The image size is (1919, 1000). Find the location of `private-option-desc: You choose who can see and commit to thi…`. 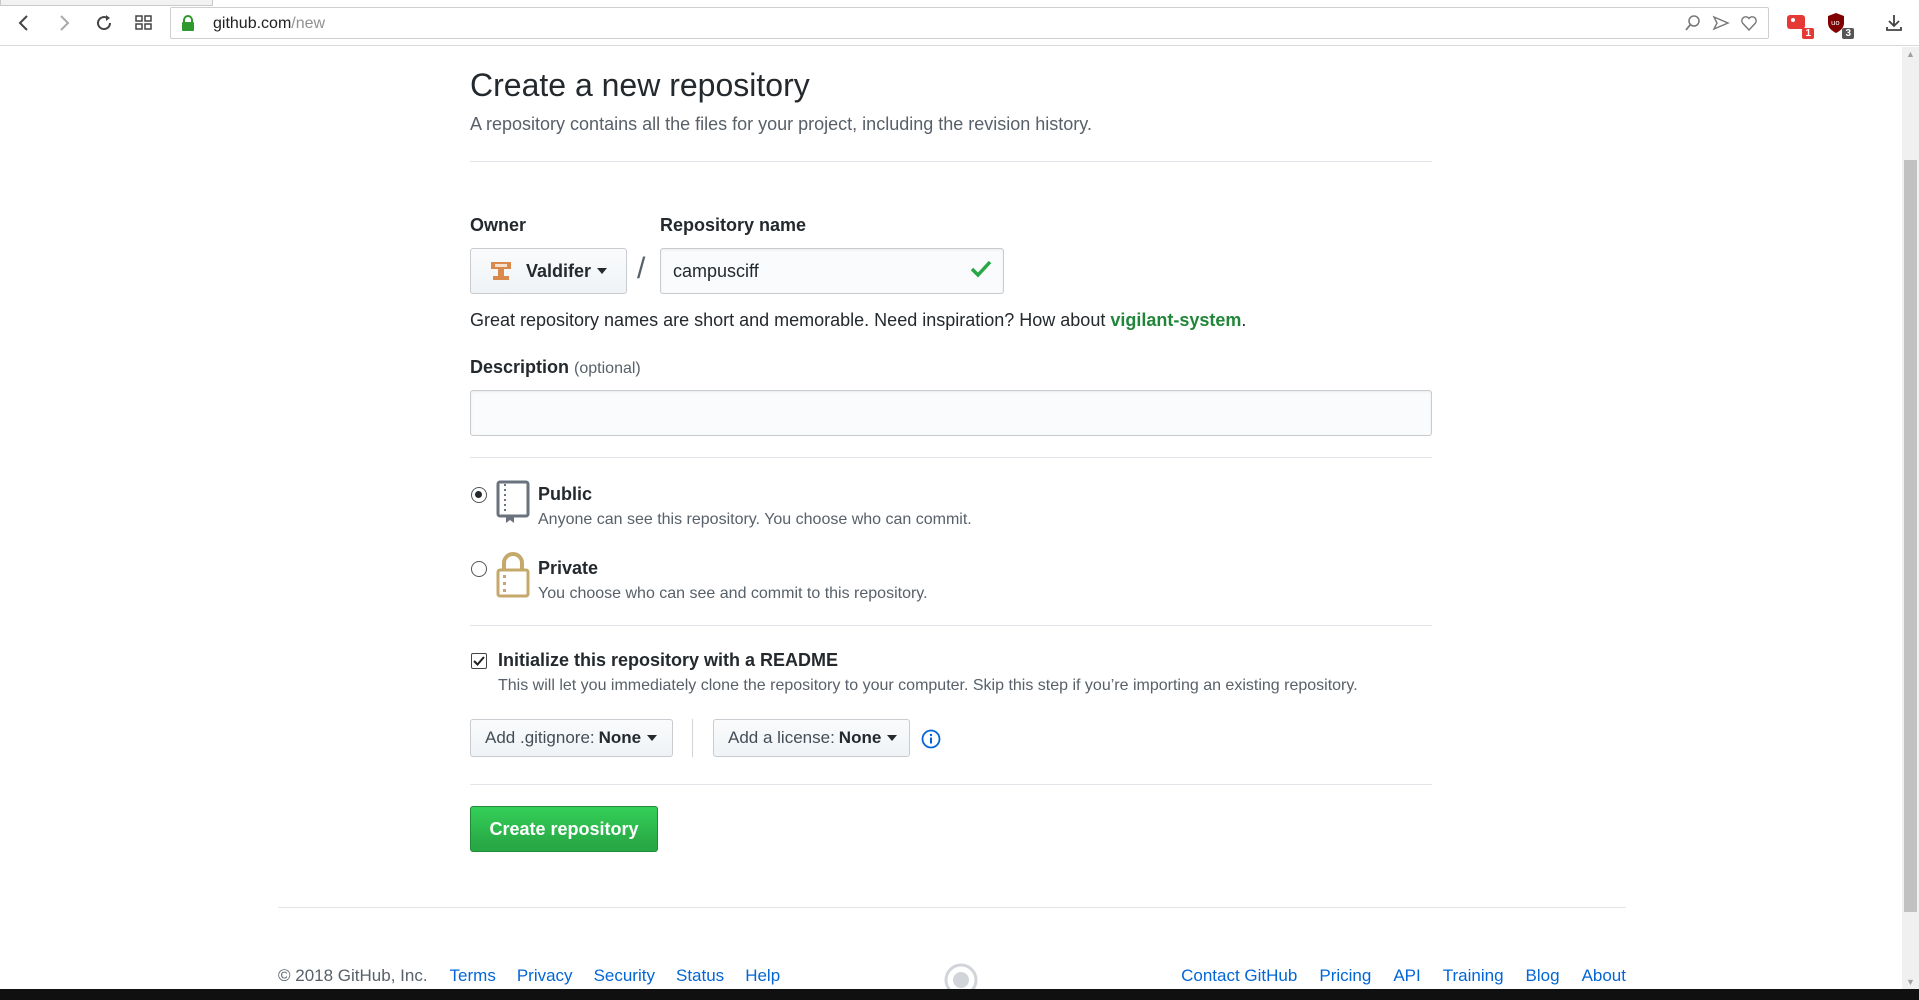

private-option-desc: You choose who can see and commit to thi… is located at coordinates (733, 593).